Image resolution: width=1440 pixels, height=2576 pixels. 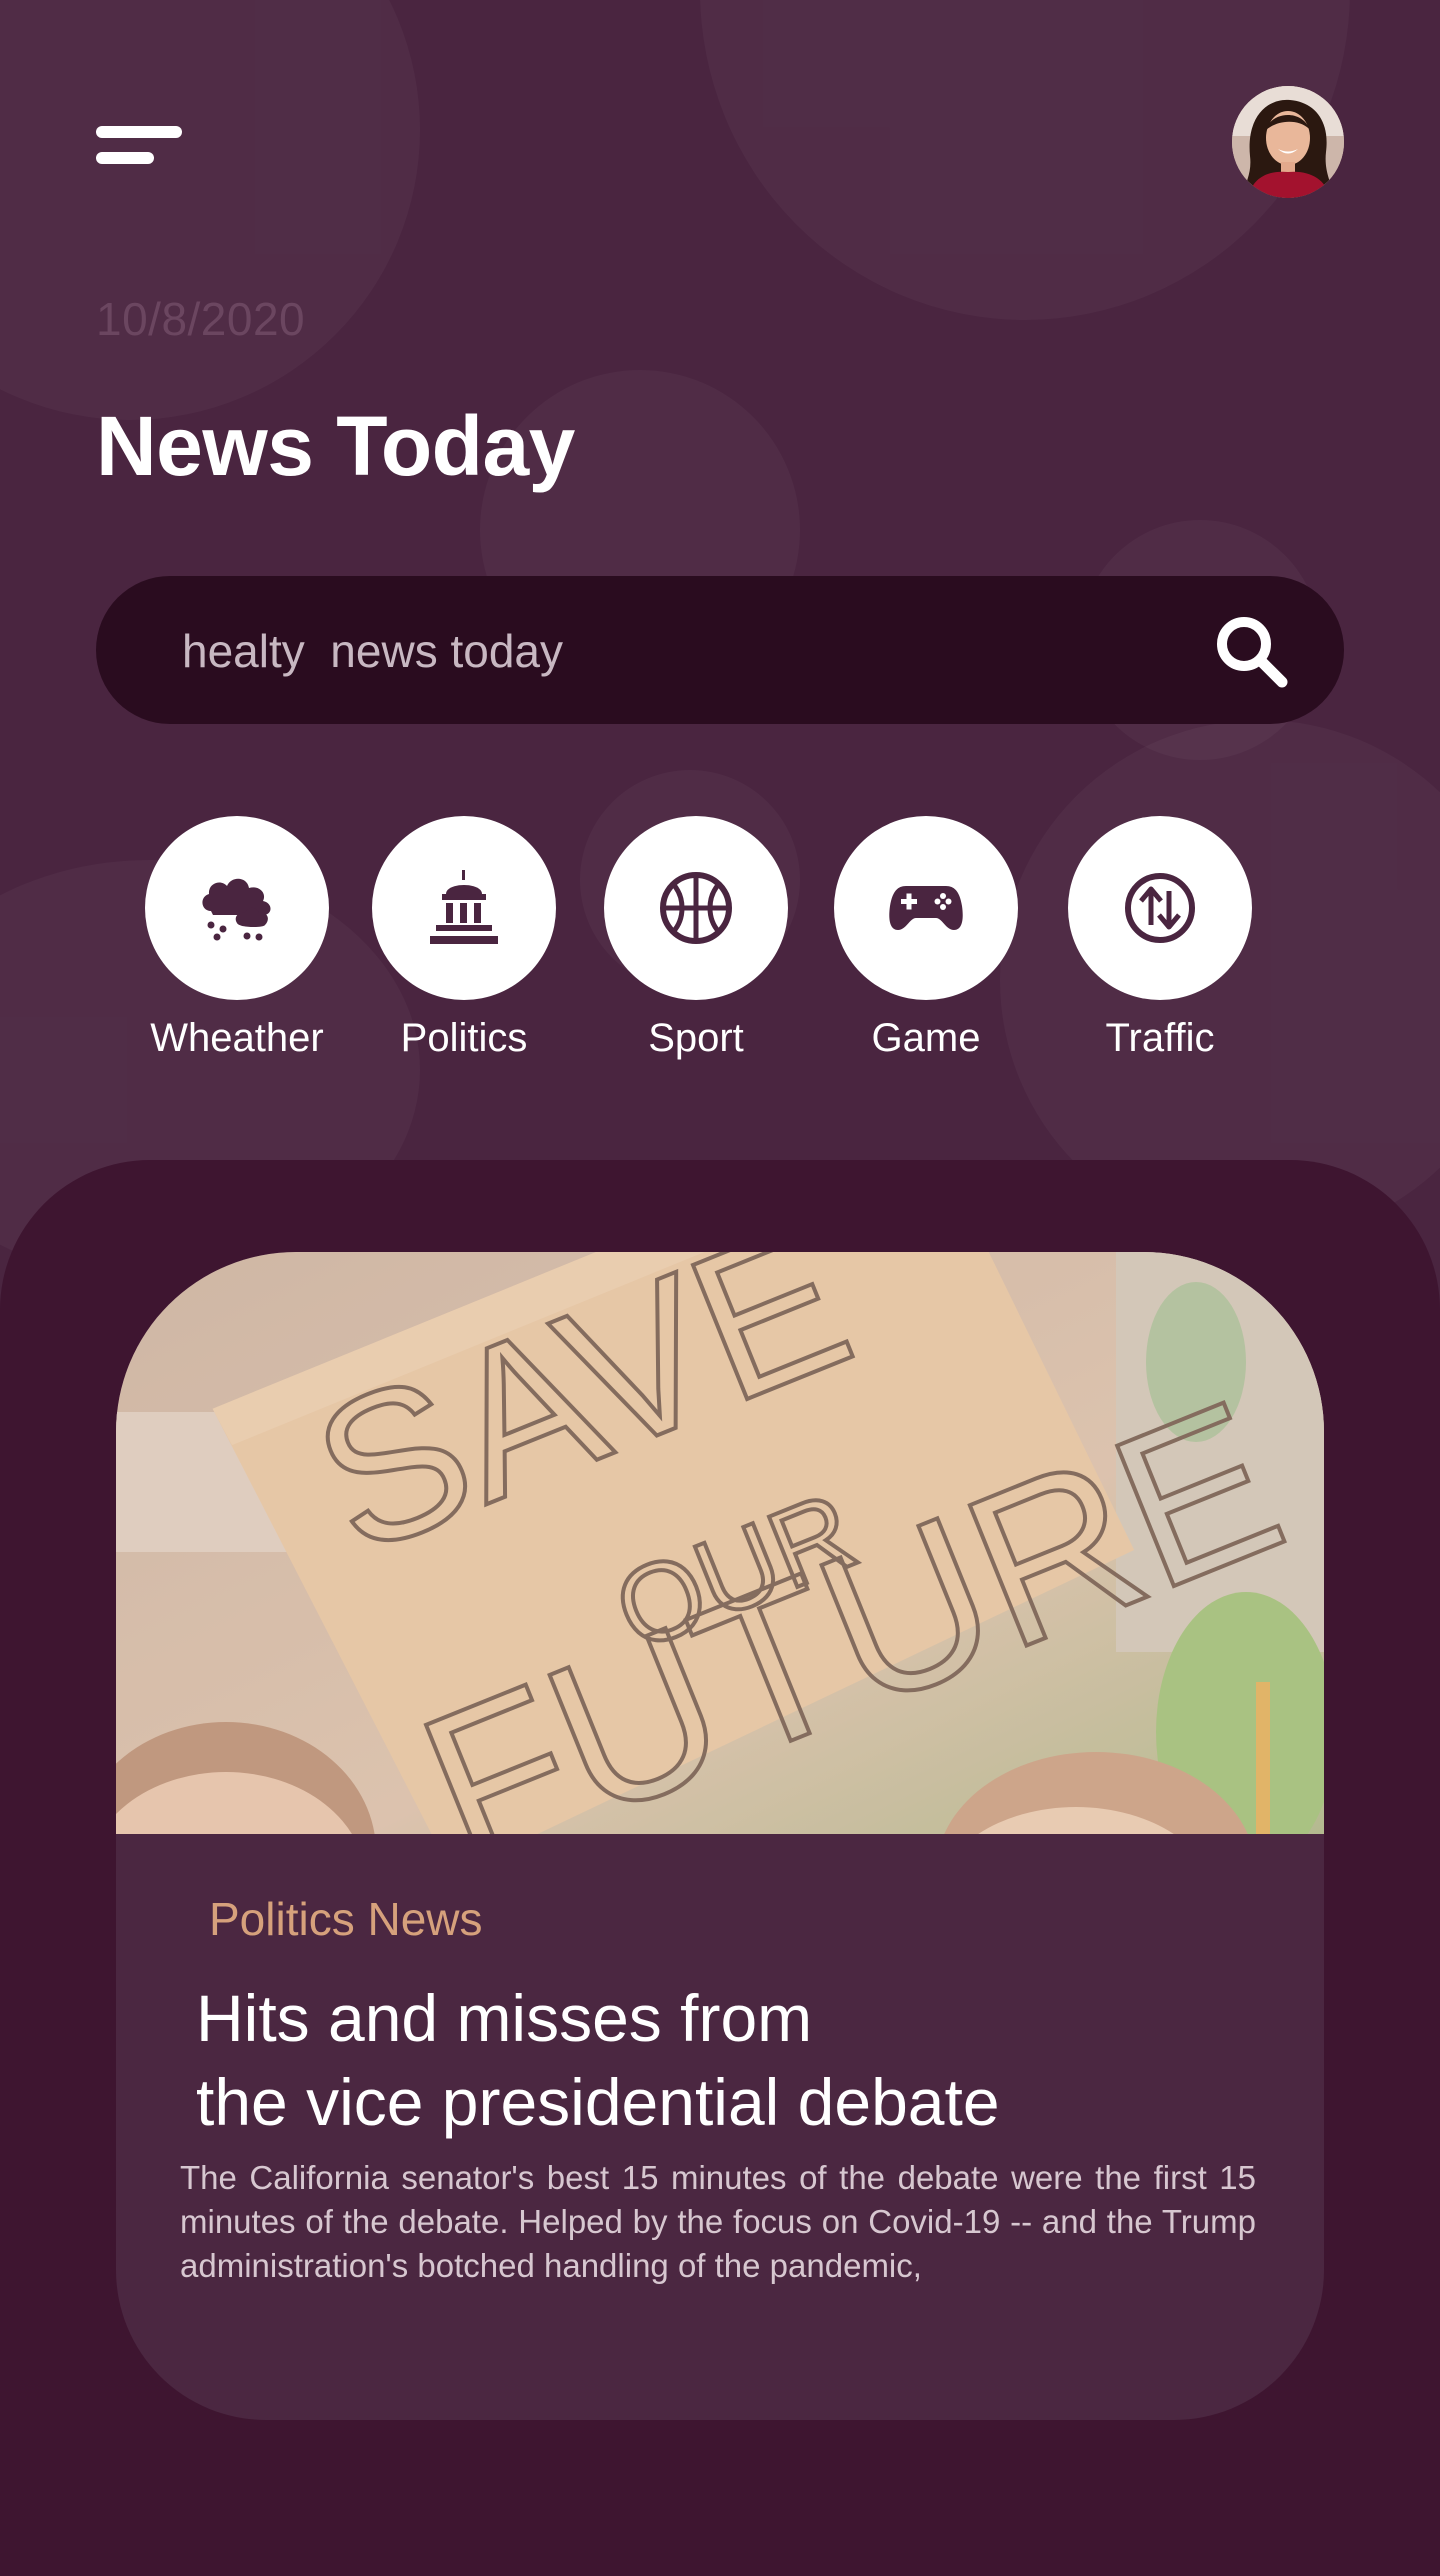 I want to click on category-sport-circle, so click(x=696, y=908).